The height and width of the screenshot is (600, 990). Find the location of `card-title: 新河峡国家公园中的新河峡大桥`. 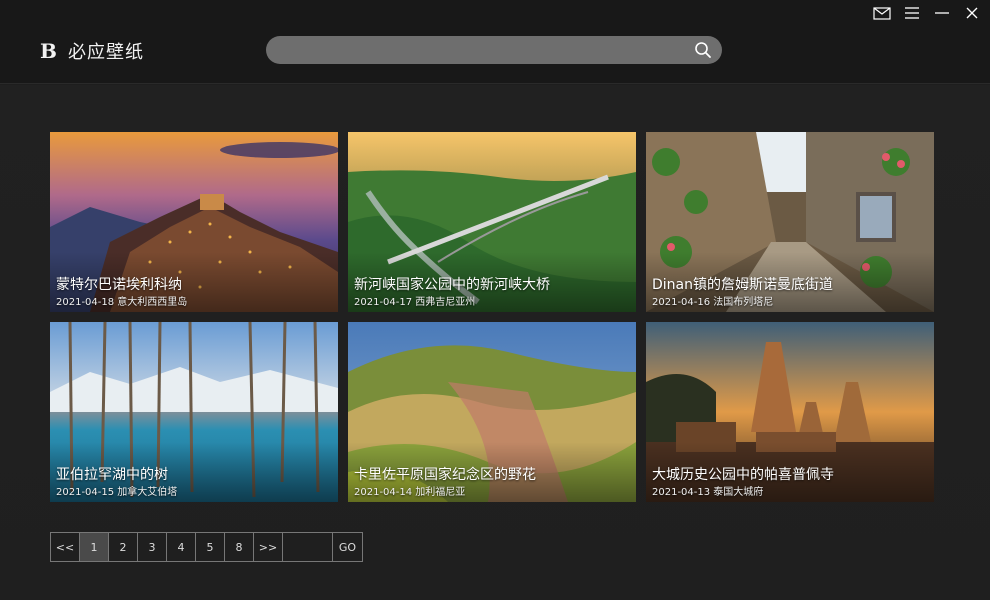

card-title: 新河峡国家公园中的新河峡大桥 is located at coordinates (452, 285).